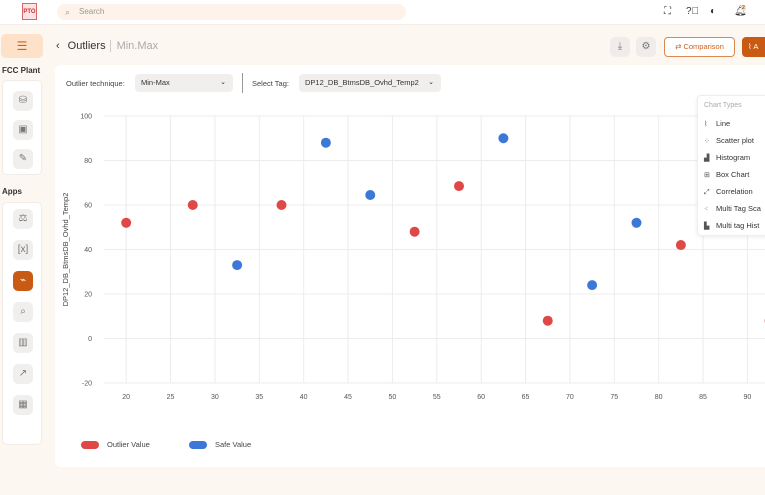 This screenshot has height=495, width=765. What do you see at coordinates (706, 124) in the screenshot?
I see `line-chart-icon: ⌇` at bounding box center [706, 124].